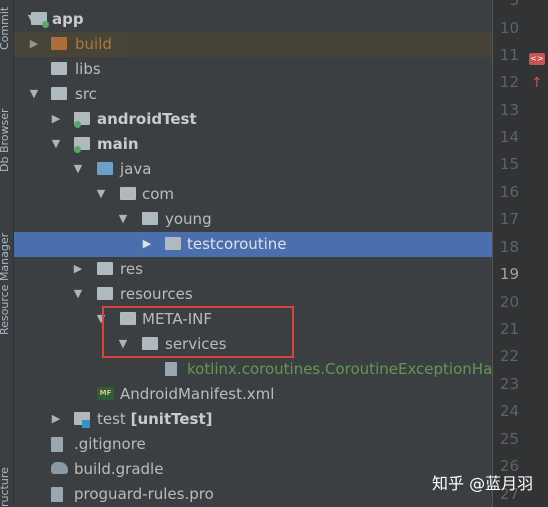 The width and height of the screenshot is (548, 507). I want to click on resource-manager-tab: Resource Manager, so click(5, 284).